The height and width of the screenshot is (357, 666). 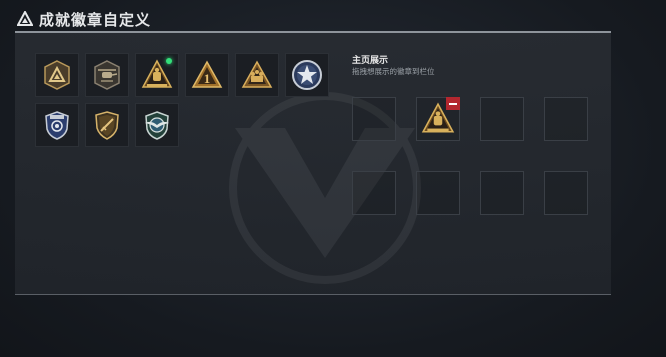 I want to click on minus-icon, so click(x=453, y=103).